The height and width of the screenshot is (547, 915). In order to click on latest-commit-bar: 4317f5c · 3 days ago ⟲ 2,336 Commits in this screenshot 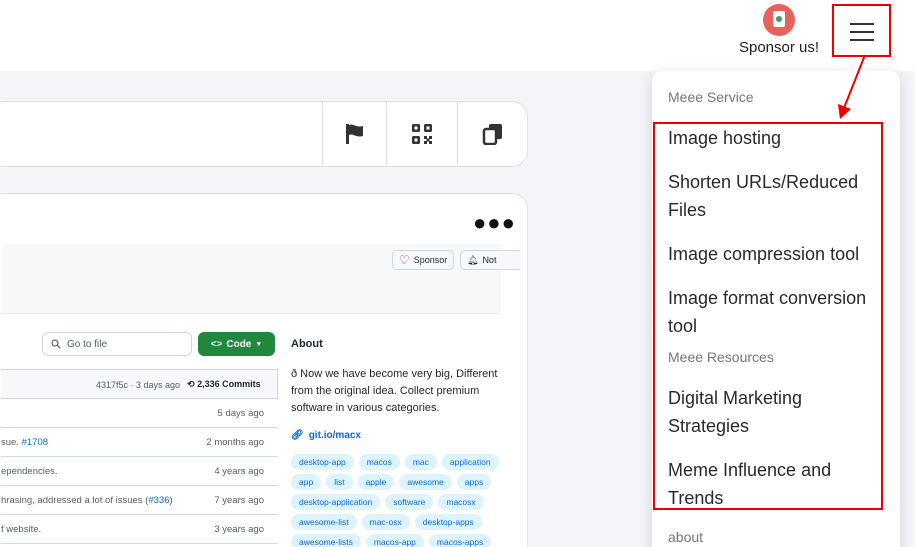, I will do `click(139, 384)`.